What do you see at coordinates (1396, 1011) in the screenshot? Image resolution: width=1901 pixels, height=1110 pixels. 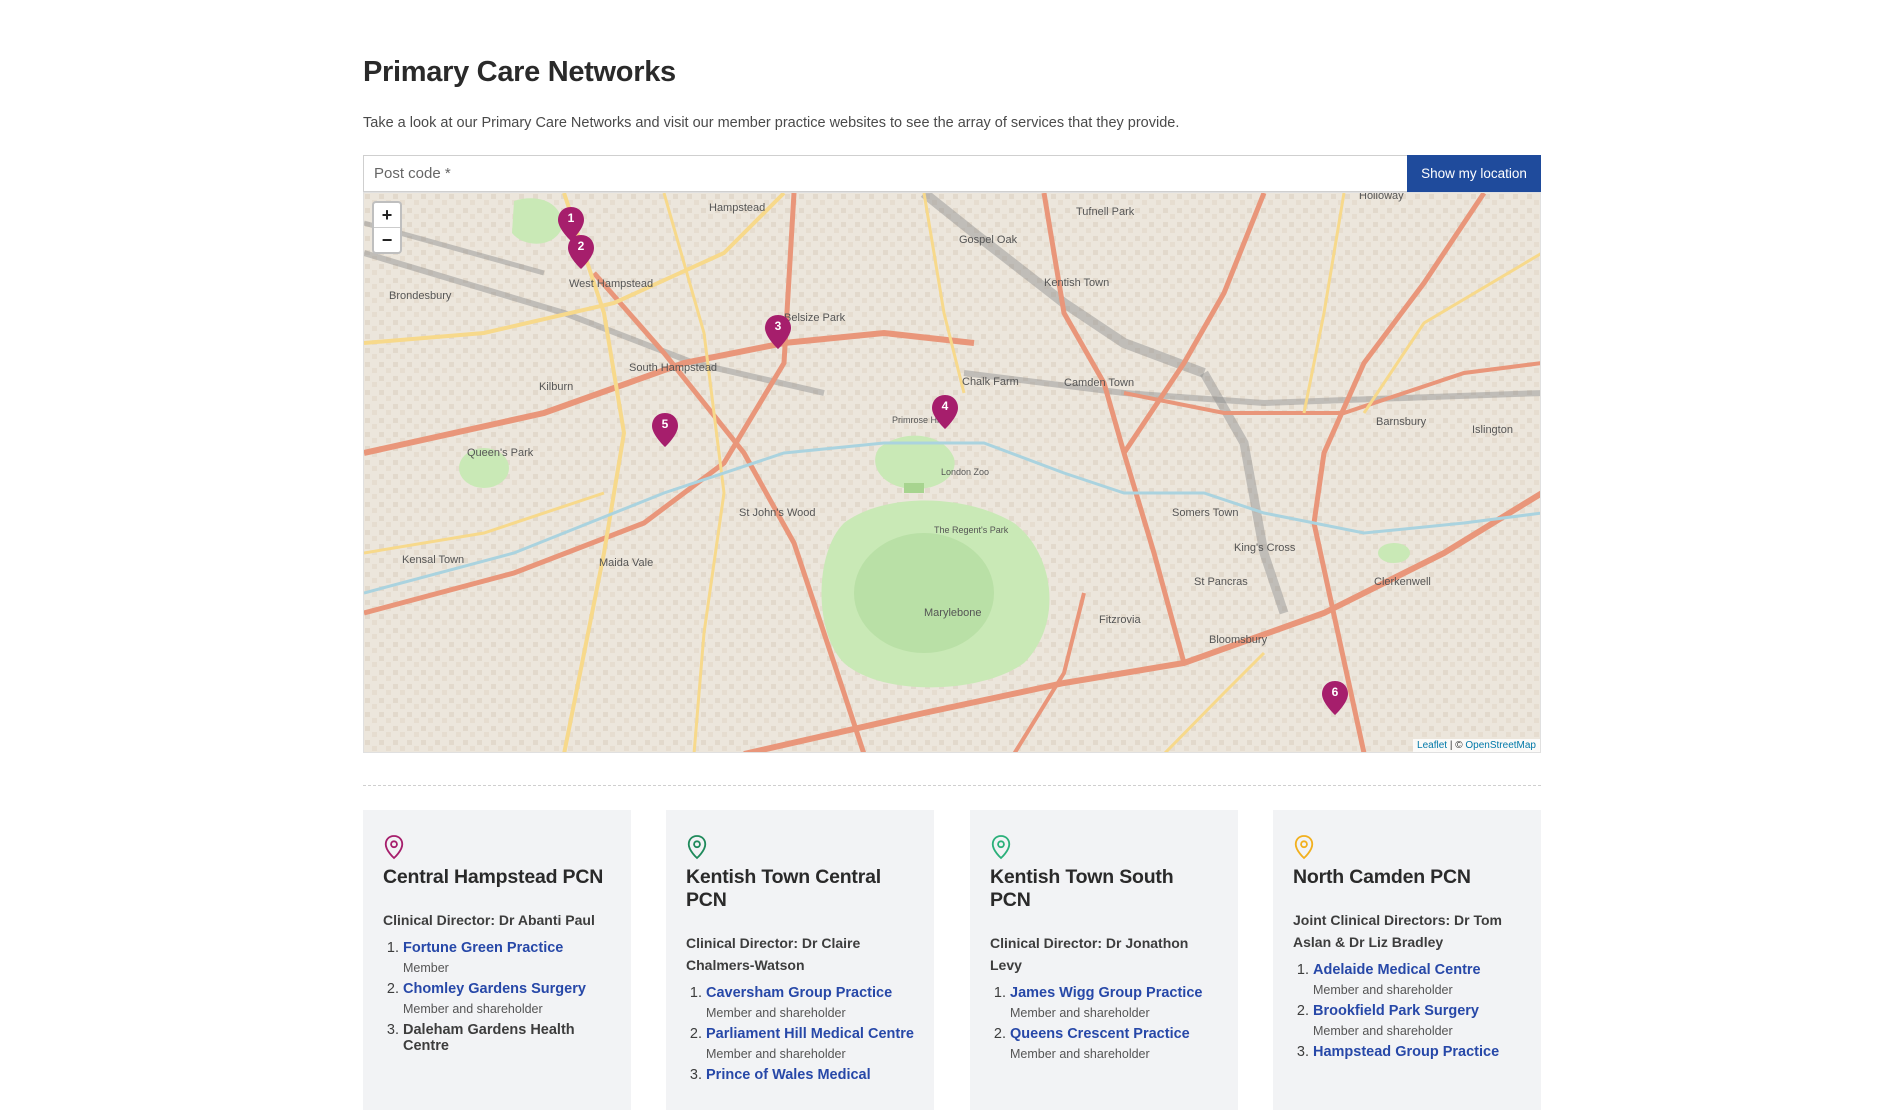 I see `practice-link: Brookfield Park Surgery` at bounding box center [1396, 1011].